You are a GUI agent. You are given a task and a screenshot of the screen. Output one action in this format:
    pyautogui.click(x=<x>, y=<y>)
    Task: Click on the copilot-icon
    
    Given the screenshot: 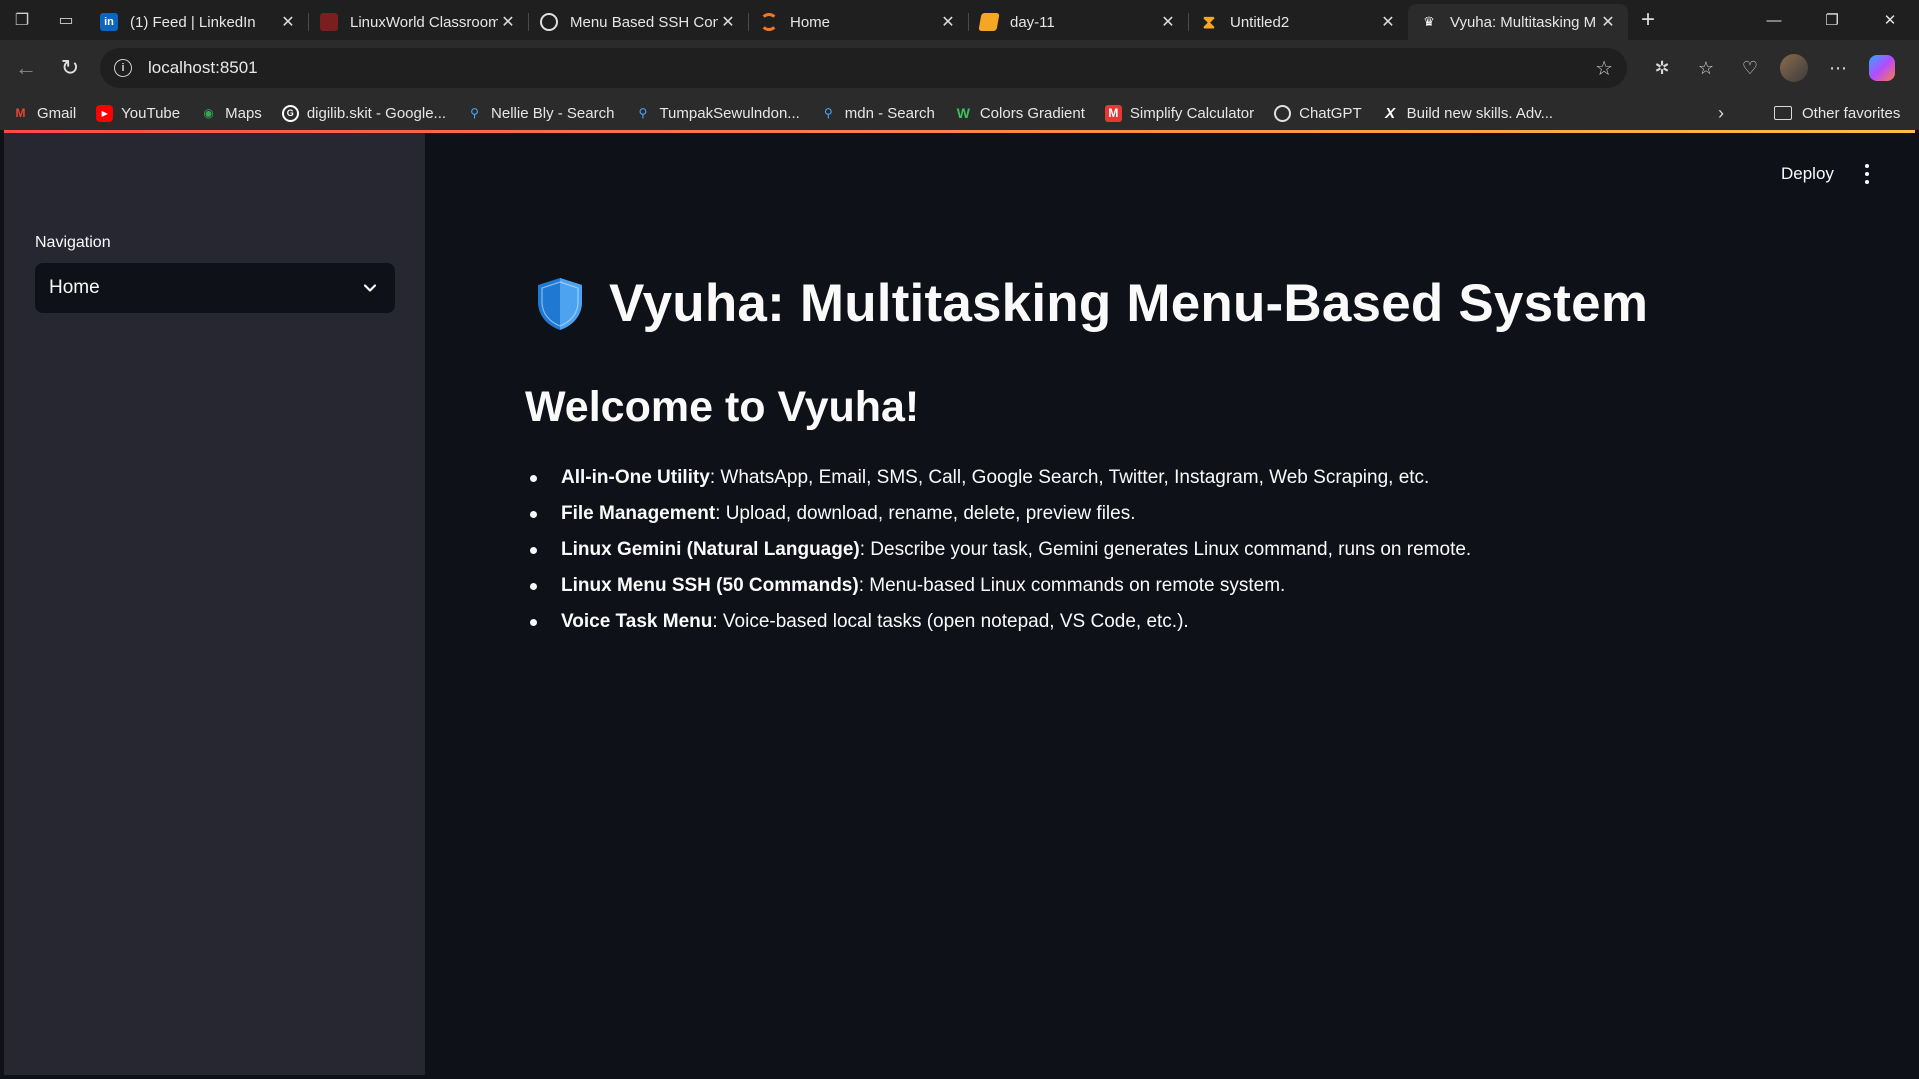 What is the action you would take?
    pyautogui.click(x=1882, y=68)
    